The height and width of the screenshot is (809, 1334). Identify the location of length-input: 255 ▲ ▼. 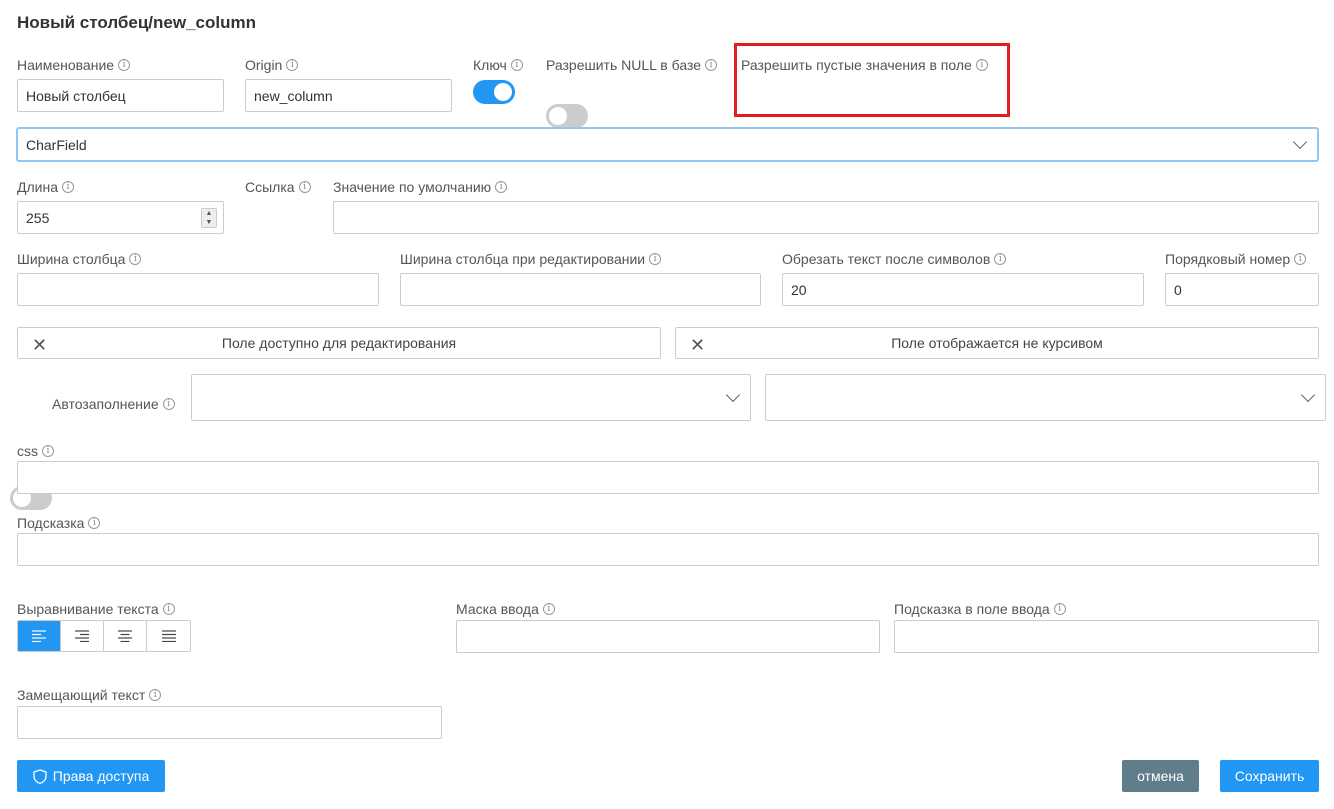
(120, 217).